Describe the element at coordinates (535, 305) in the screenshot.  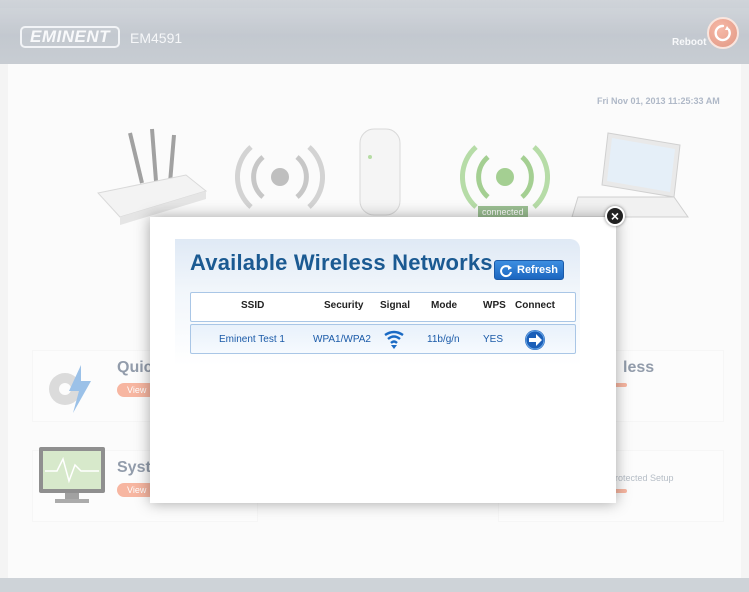
I see `column-header-connect: Connect` at that location.